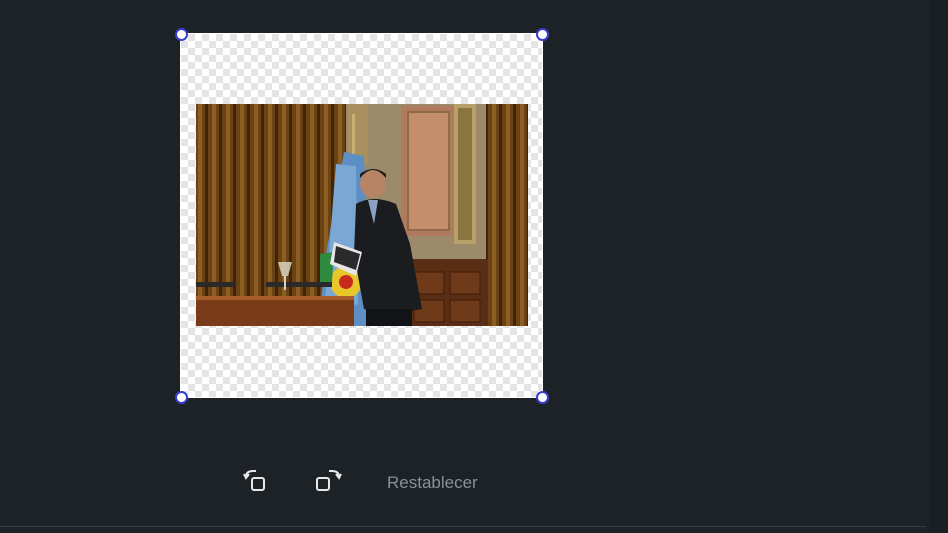 The width and height of the screenshot is (948, 533). Describe the element at coordinates (181, 397) in the screenshot. I see `crop-handle-bottom-left` at that location.